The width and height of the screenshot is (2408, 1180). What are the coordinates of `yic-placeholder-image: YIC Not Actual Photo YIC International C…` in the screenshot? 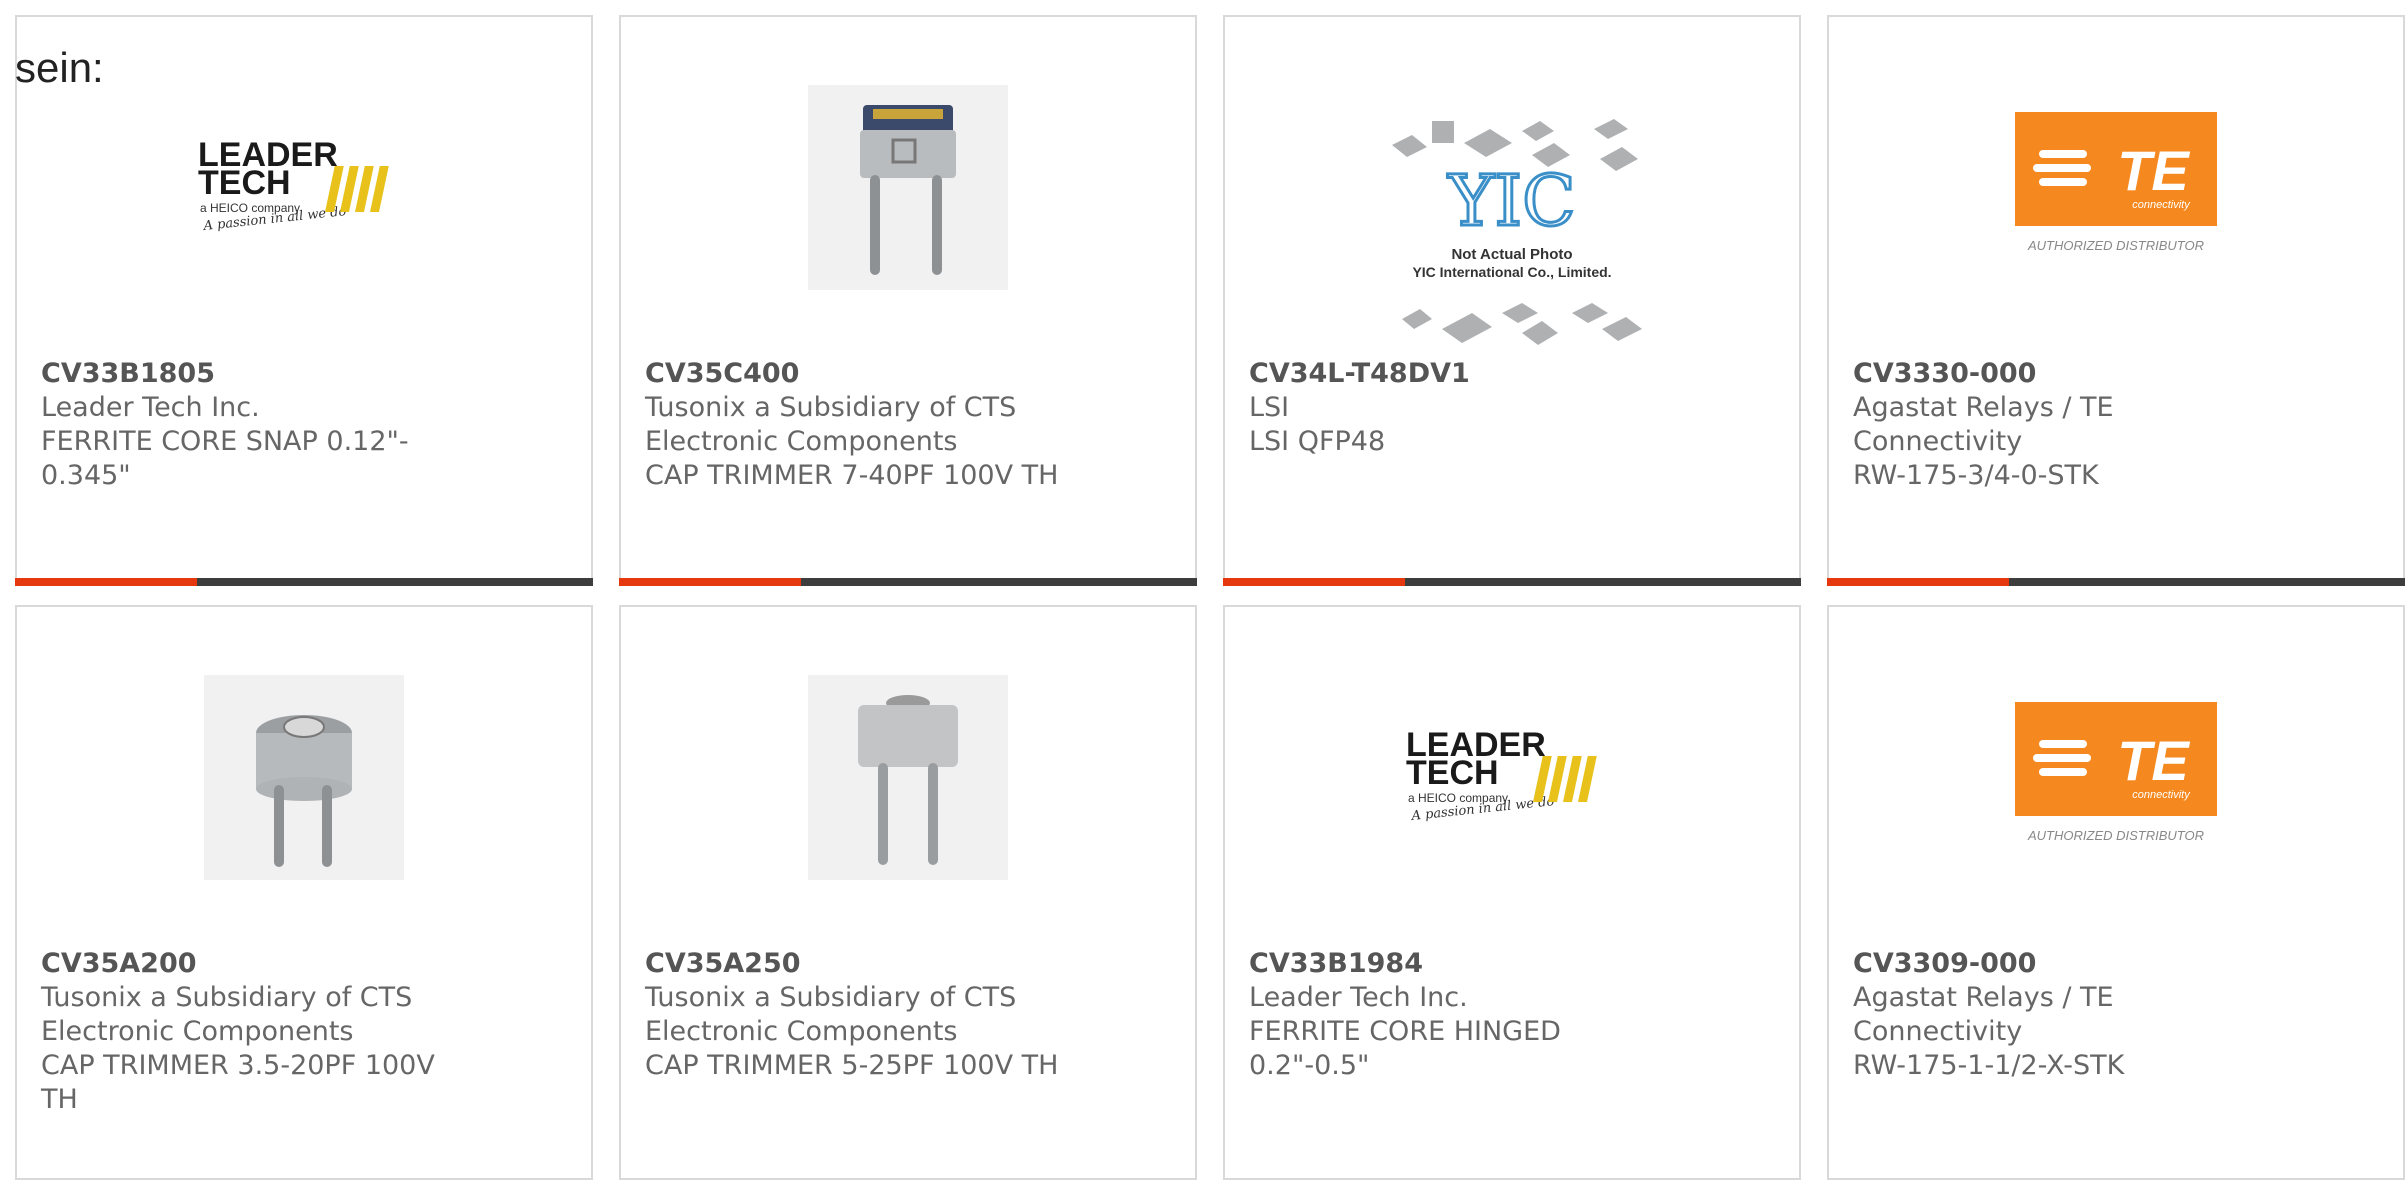 It's located at (1517, 232).